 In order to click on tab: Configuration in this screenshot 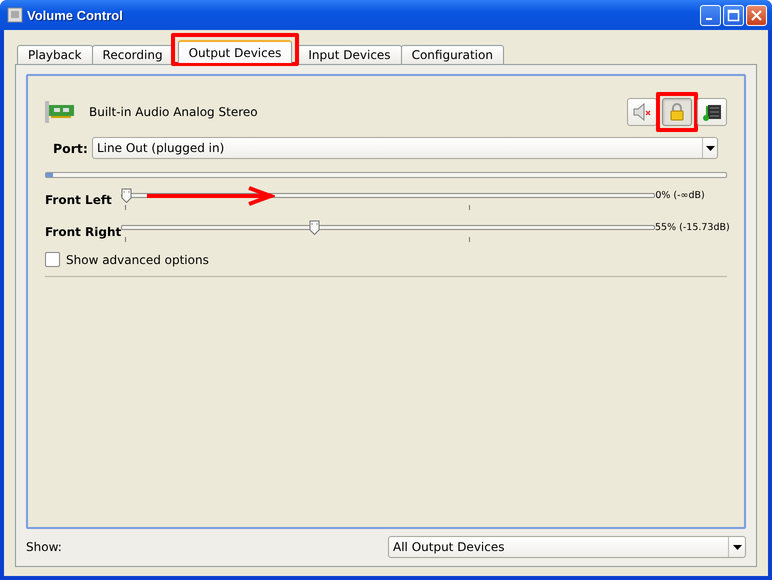, I will do `click(452, 54)`.